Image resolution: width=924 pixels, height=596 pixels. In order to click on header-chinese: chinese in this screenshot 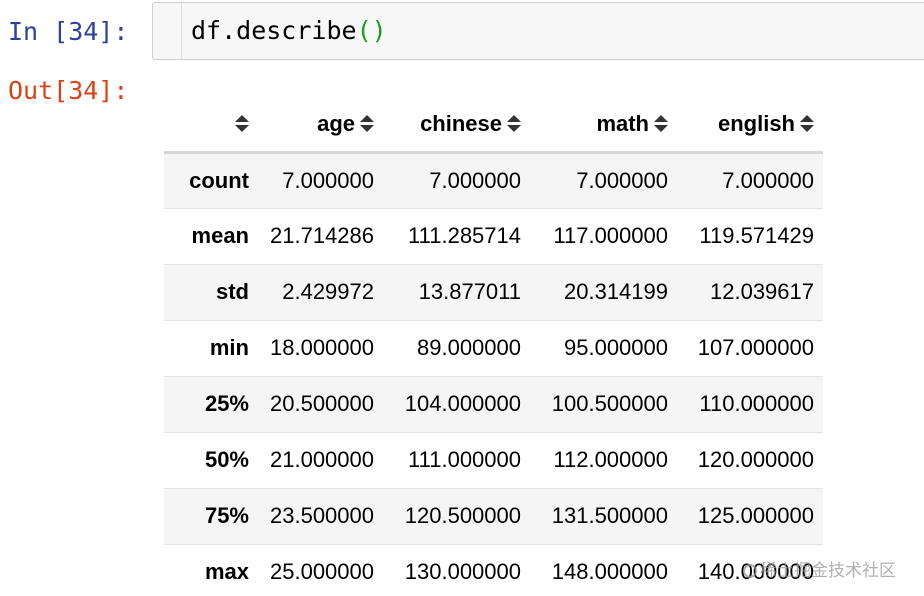, I will do `click(456, 125)`.